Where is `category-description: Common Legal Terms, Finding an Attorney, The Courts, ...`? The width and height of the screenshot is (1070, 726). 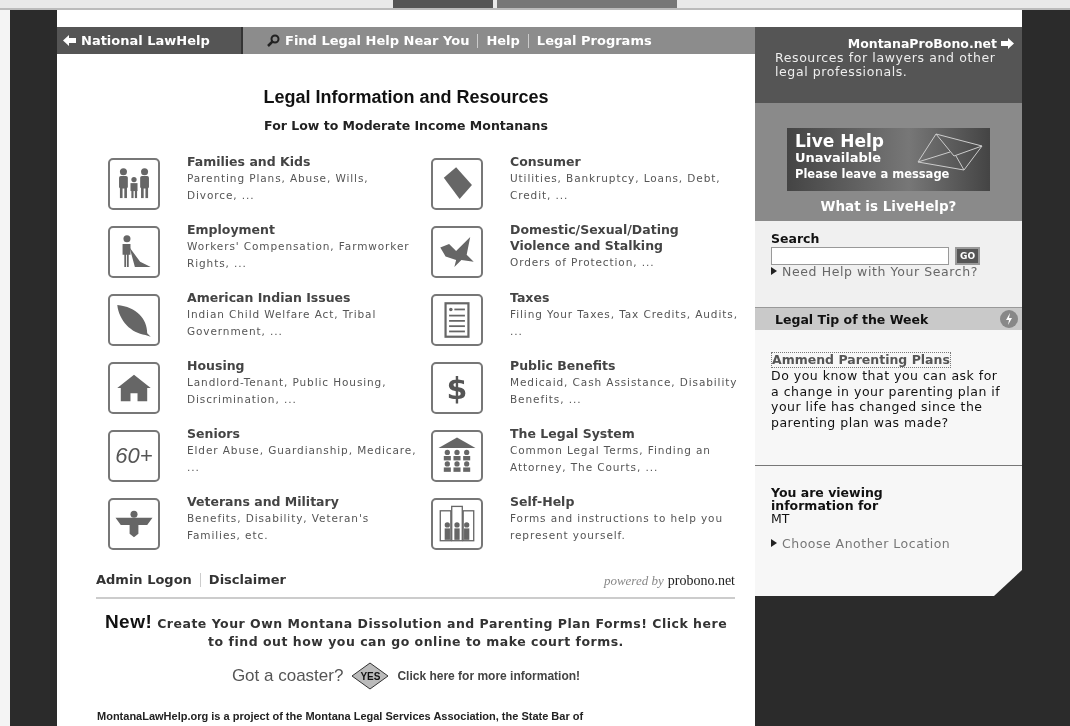
category-description: Common Legal Terms, Finding an Attorney, The Courts, ... is located at coordinates (611, 459).